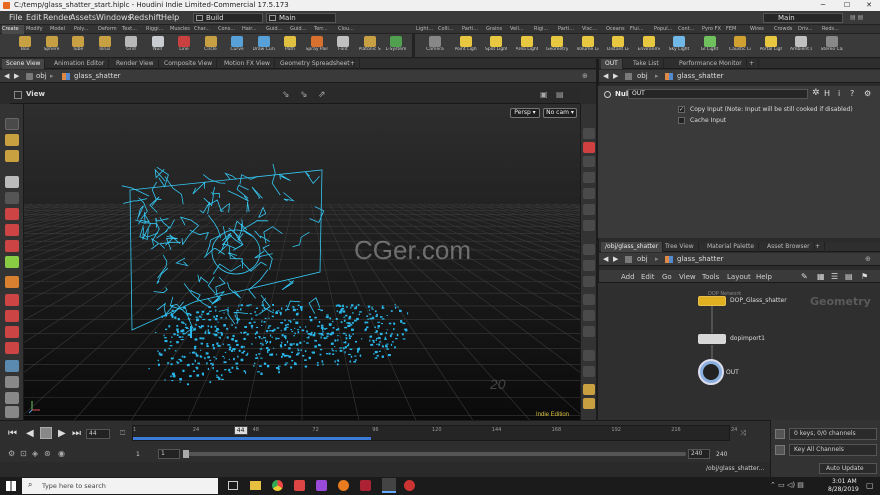 The height and width of the screenshot is (495, 880). I want to click on param-path-obj: obj, so click(642, 76).